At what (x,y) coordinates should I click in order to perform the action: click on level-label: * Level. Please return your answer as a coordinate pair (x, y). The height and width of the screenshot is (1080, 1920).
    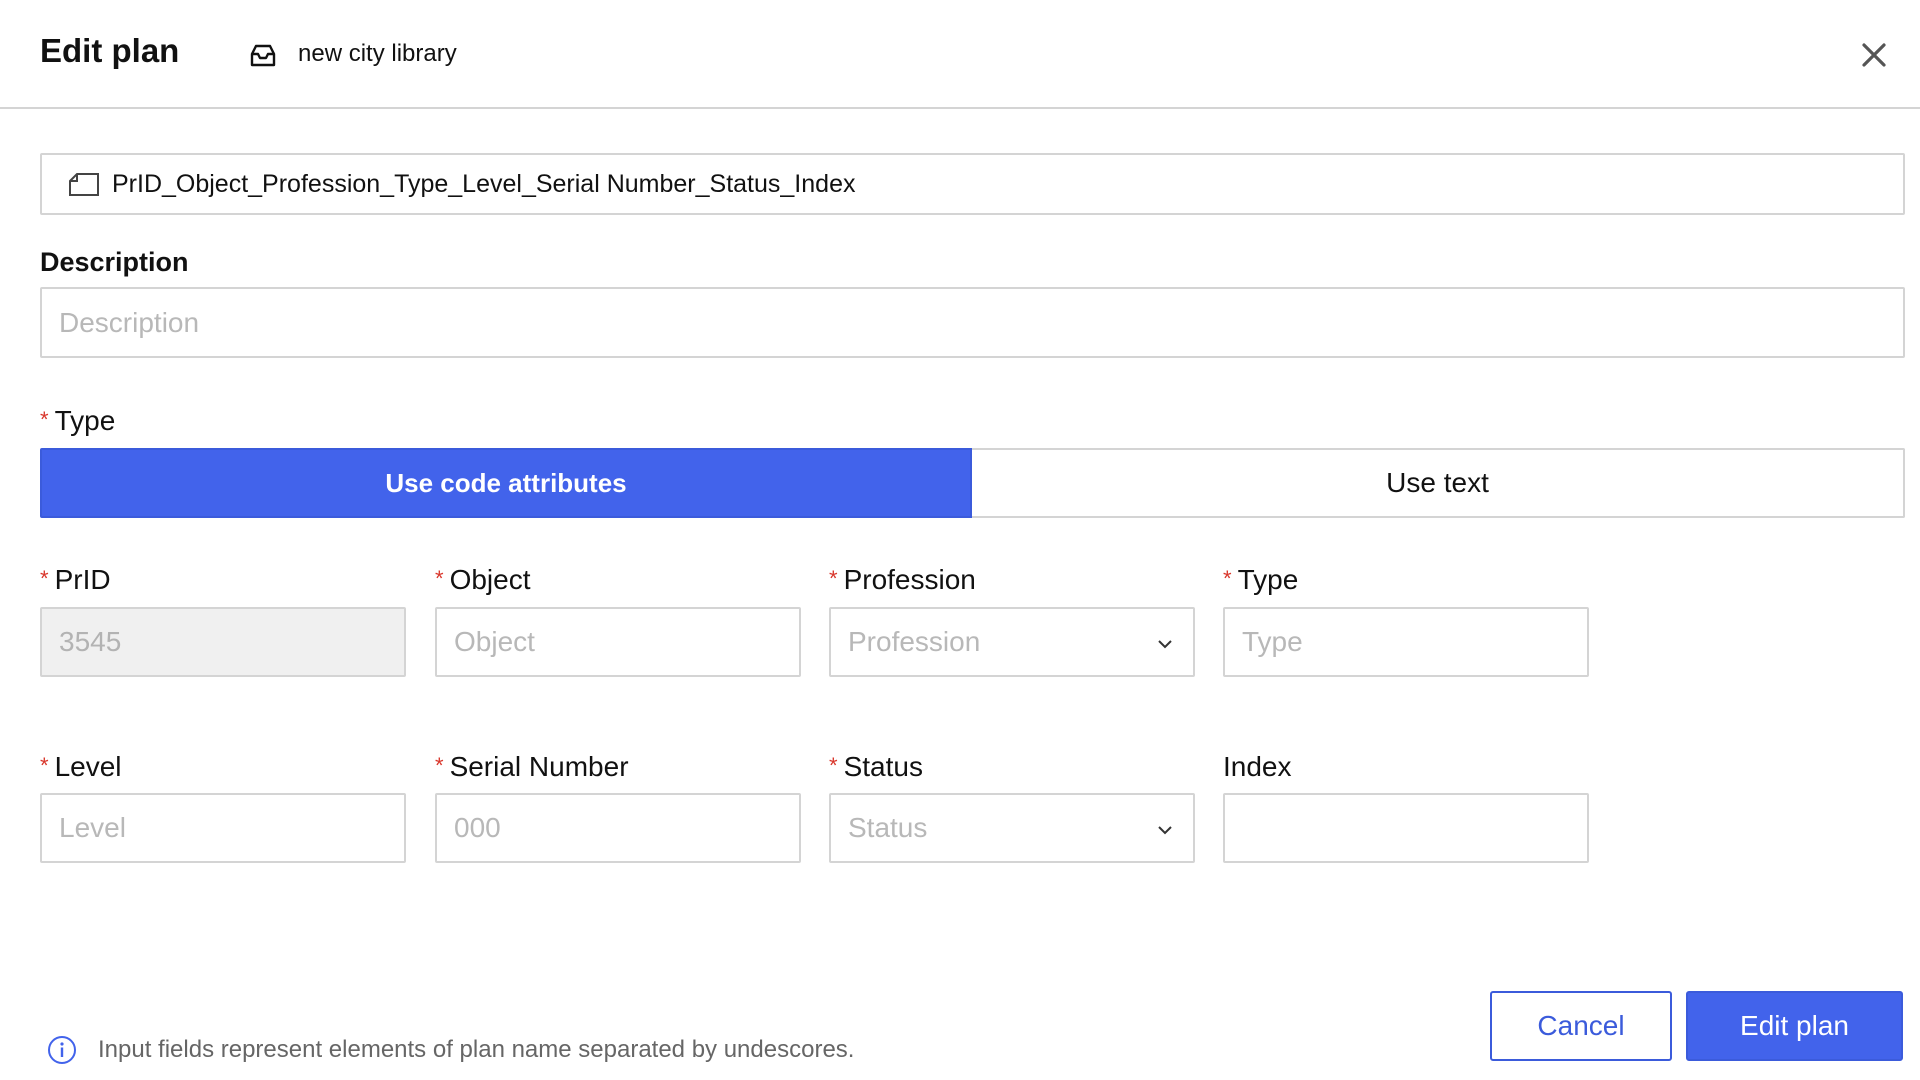
    Looking at the image, I should click on (81, 767).